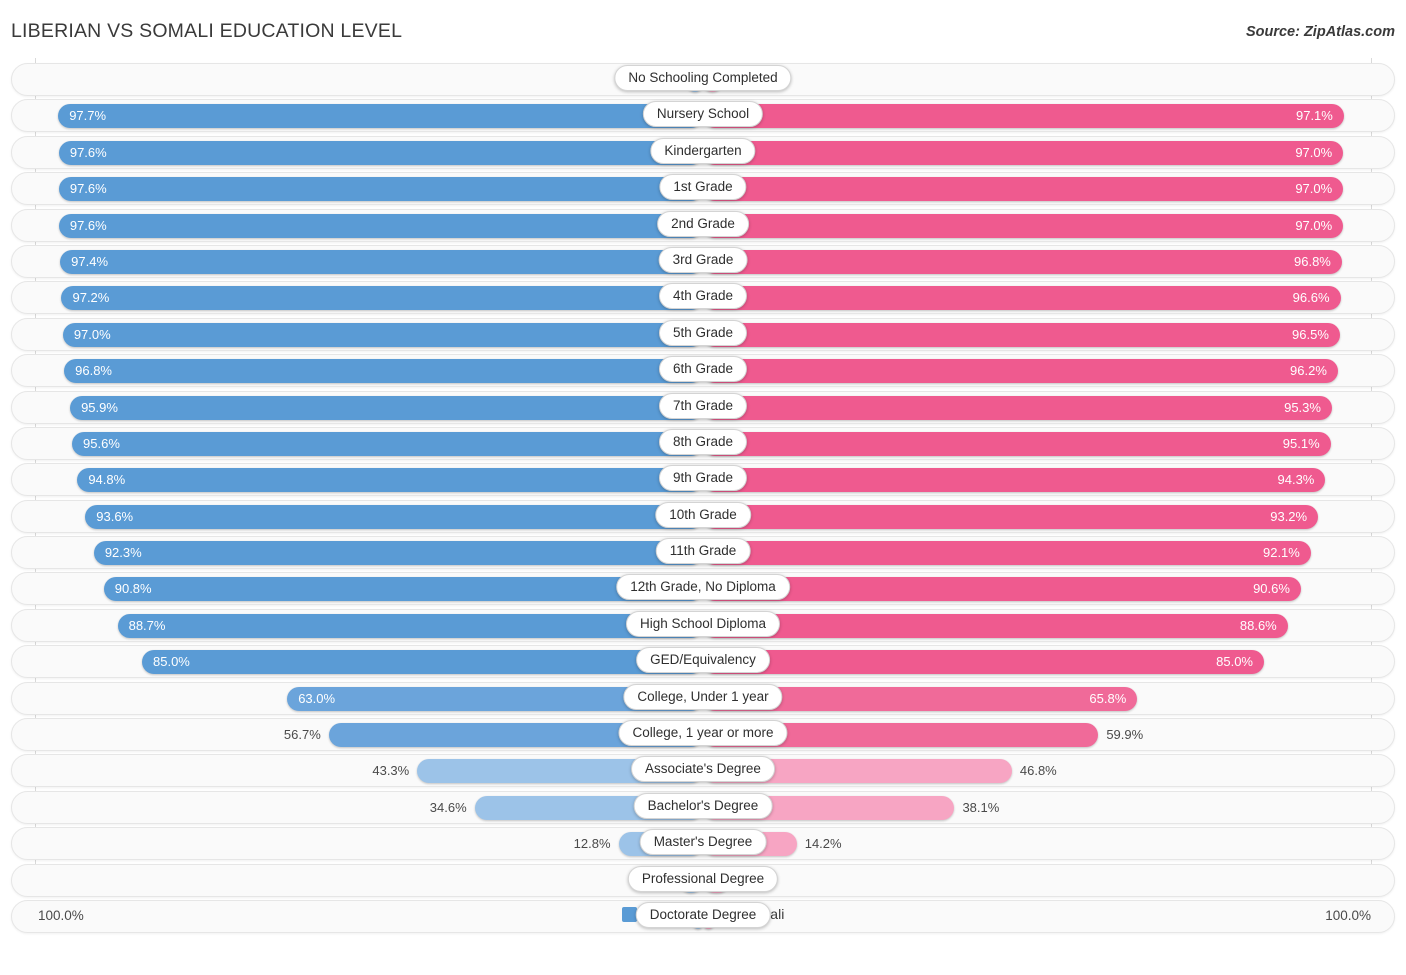 This screenshot has height=975, width=1406. Describe the element at coordinates (995, 625) in the screenshot. I see `somali-bar: 88.6%` at that location.